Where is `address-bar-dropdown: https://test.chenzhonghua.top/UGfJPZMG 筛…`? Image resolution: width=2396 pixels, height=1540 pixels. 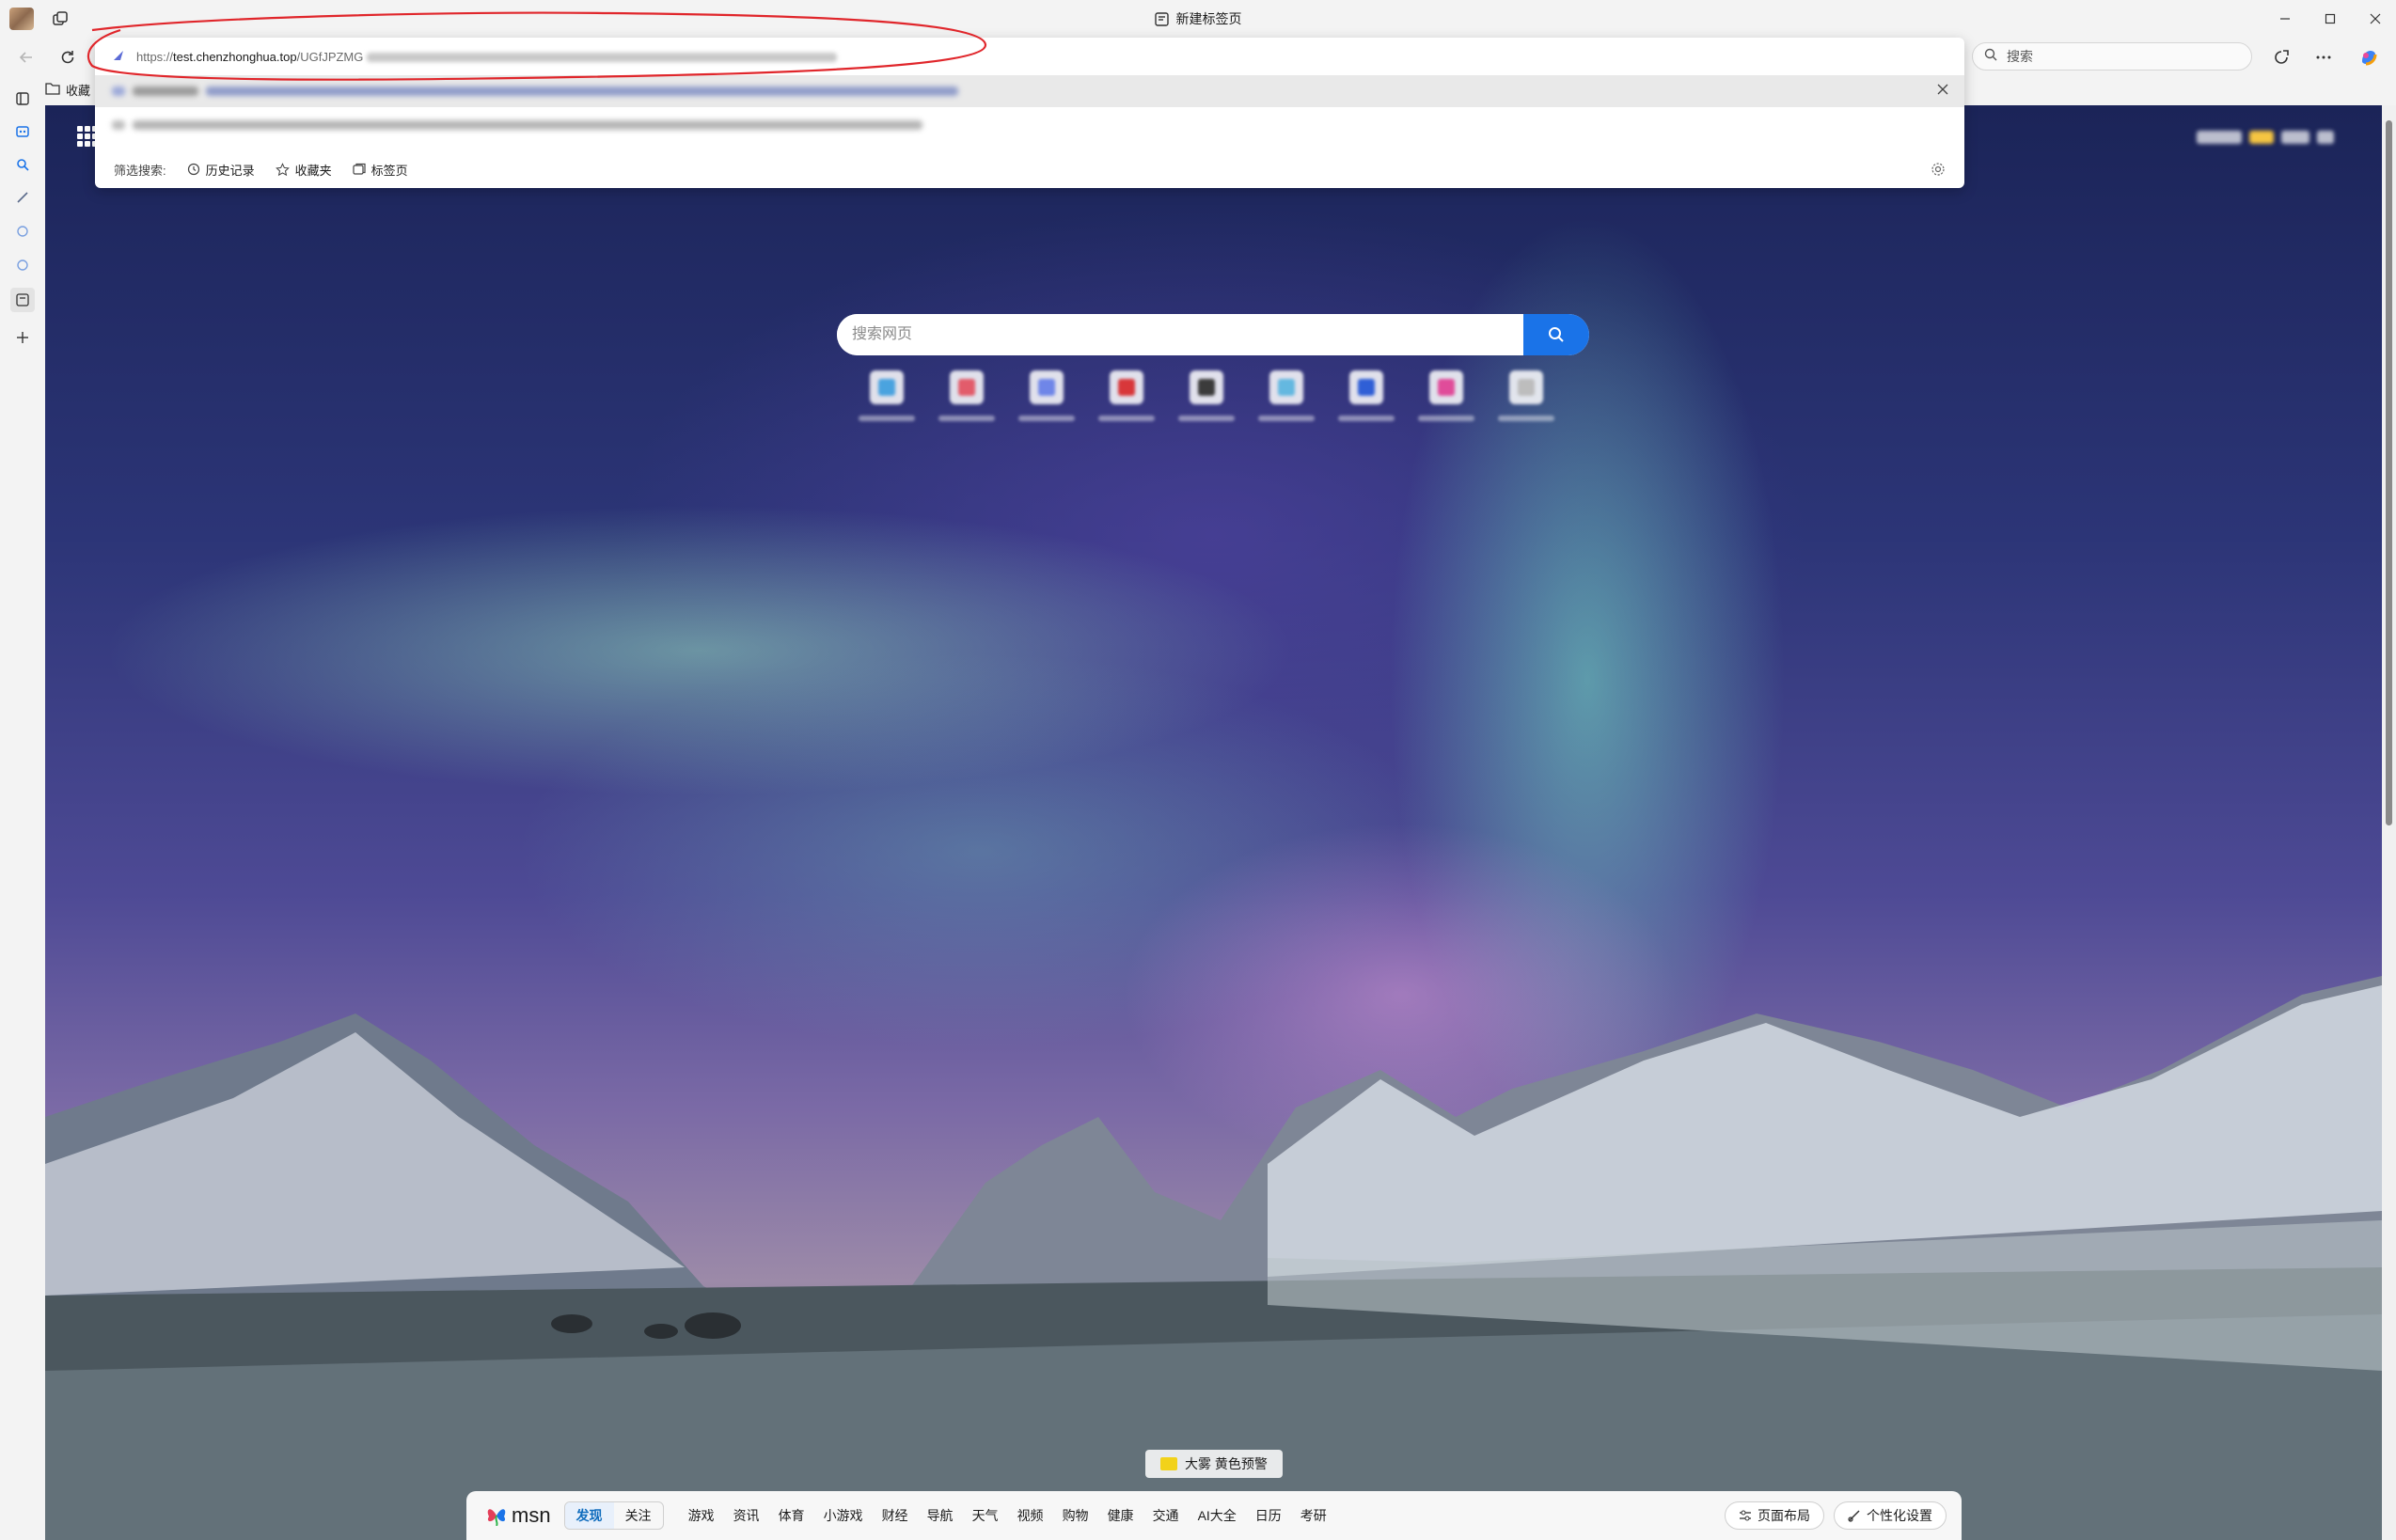 address-bar-dropdown: https://test.chenzhonghua.top/UGfJPZMG 筛… is located at coordinates (1029, 113).